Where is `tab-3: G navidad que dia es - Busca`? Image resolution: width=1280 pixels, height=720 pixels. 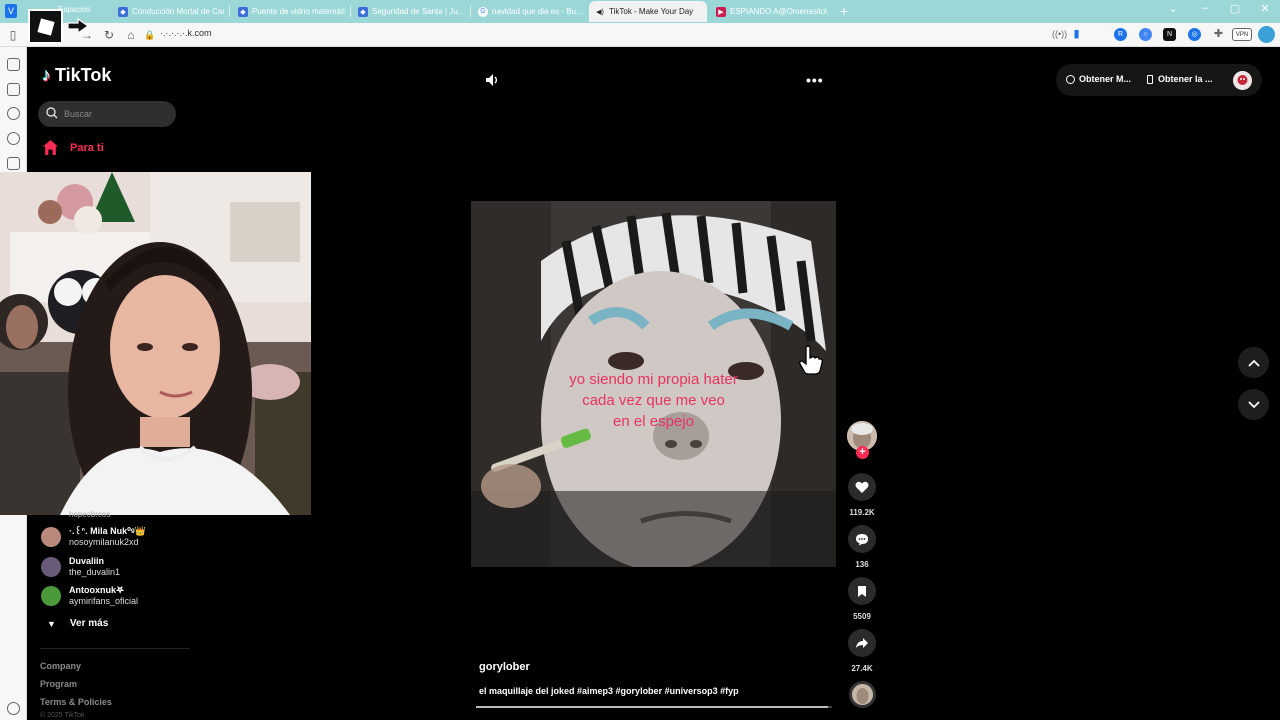 tab-3: G navidad que dia es - Busca is located at coordinates (529, 11).